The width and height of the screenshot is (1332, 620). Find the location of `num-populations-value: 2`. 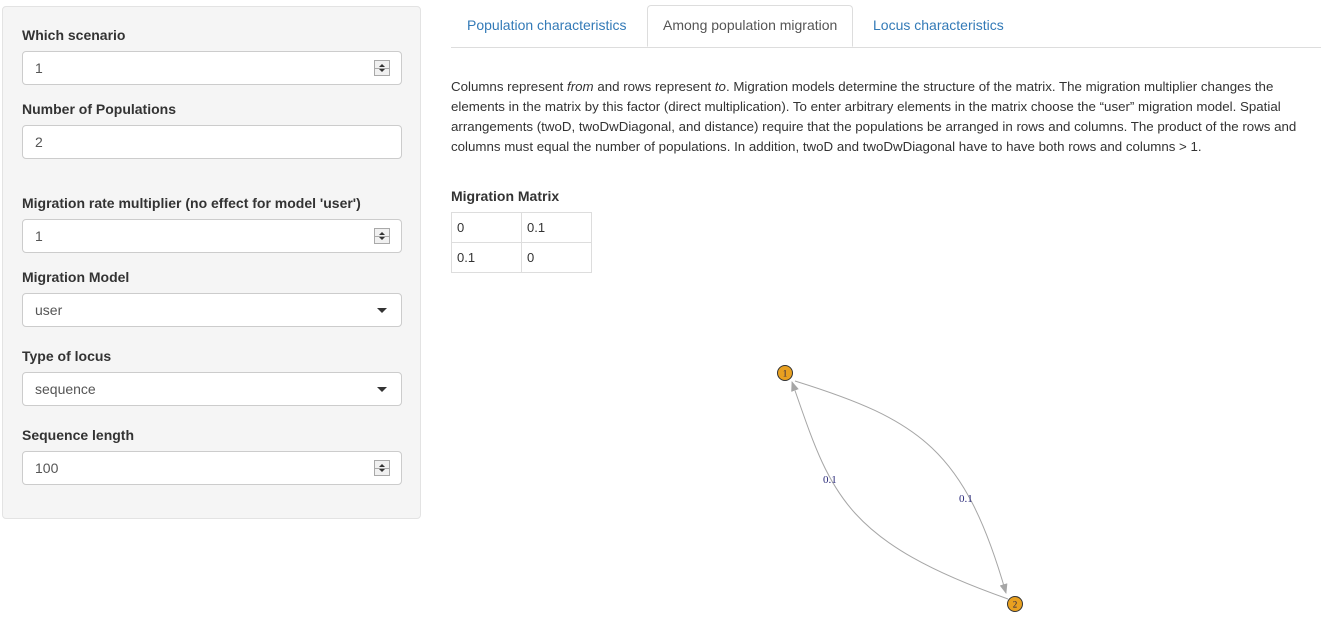

num-populations-value: 2 is located at coordinates (39, 142).